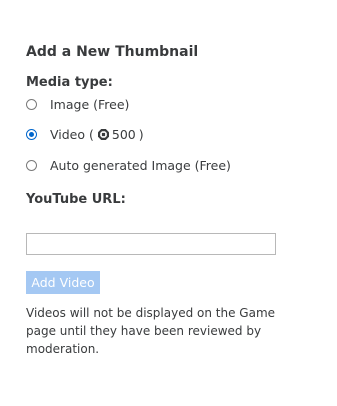 The height and width of the screenshot is (406, 337). What do you see at coordinates (140, 165) in the screenshot?
I see `auto-image-option-label: Auto generated Image (Free)` at bounding box center [140, 165].